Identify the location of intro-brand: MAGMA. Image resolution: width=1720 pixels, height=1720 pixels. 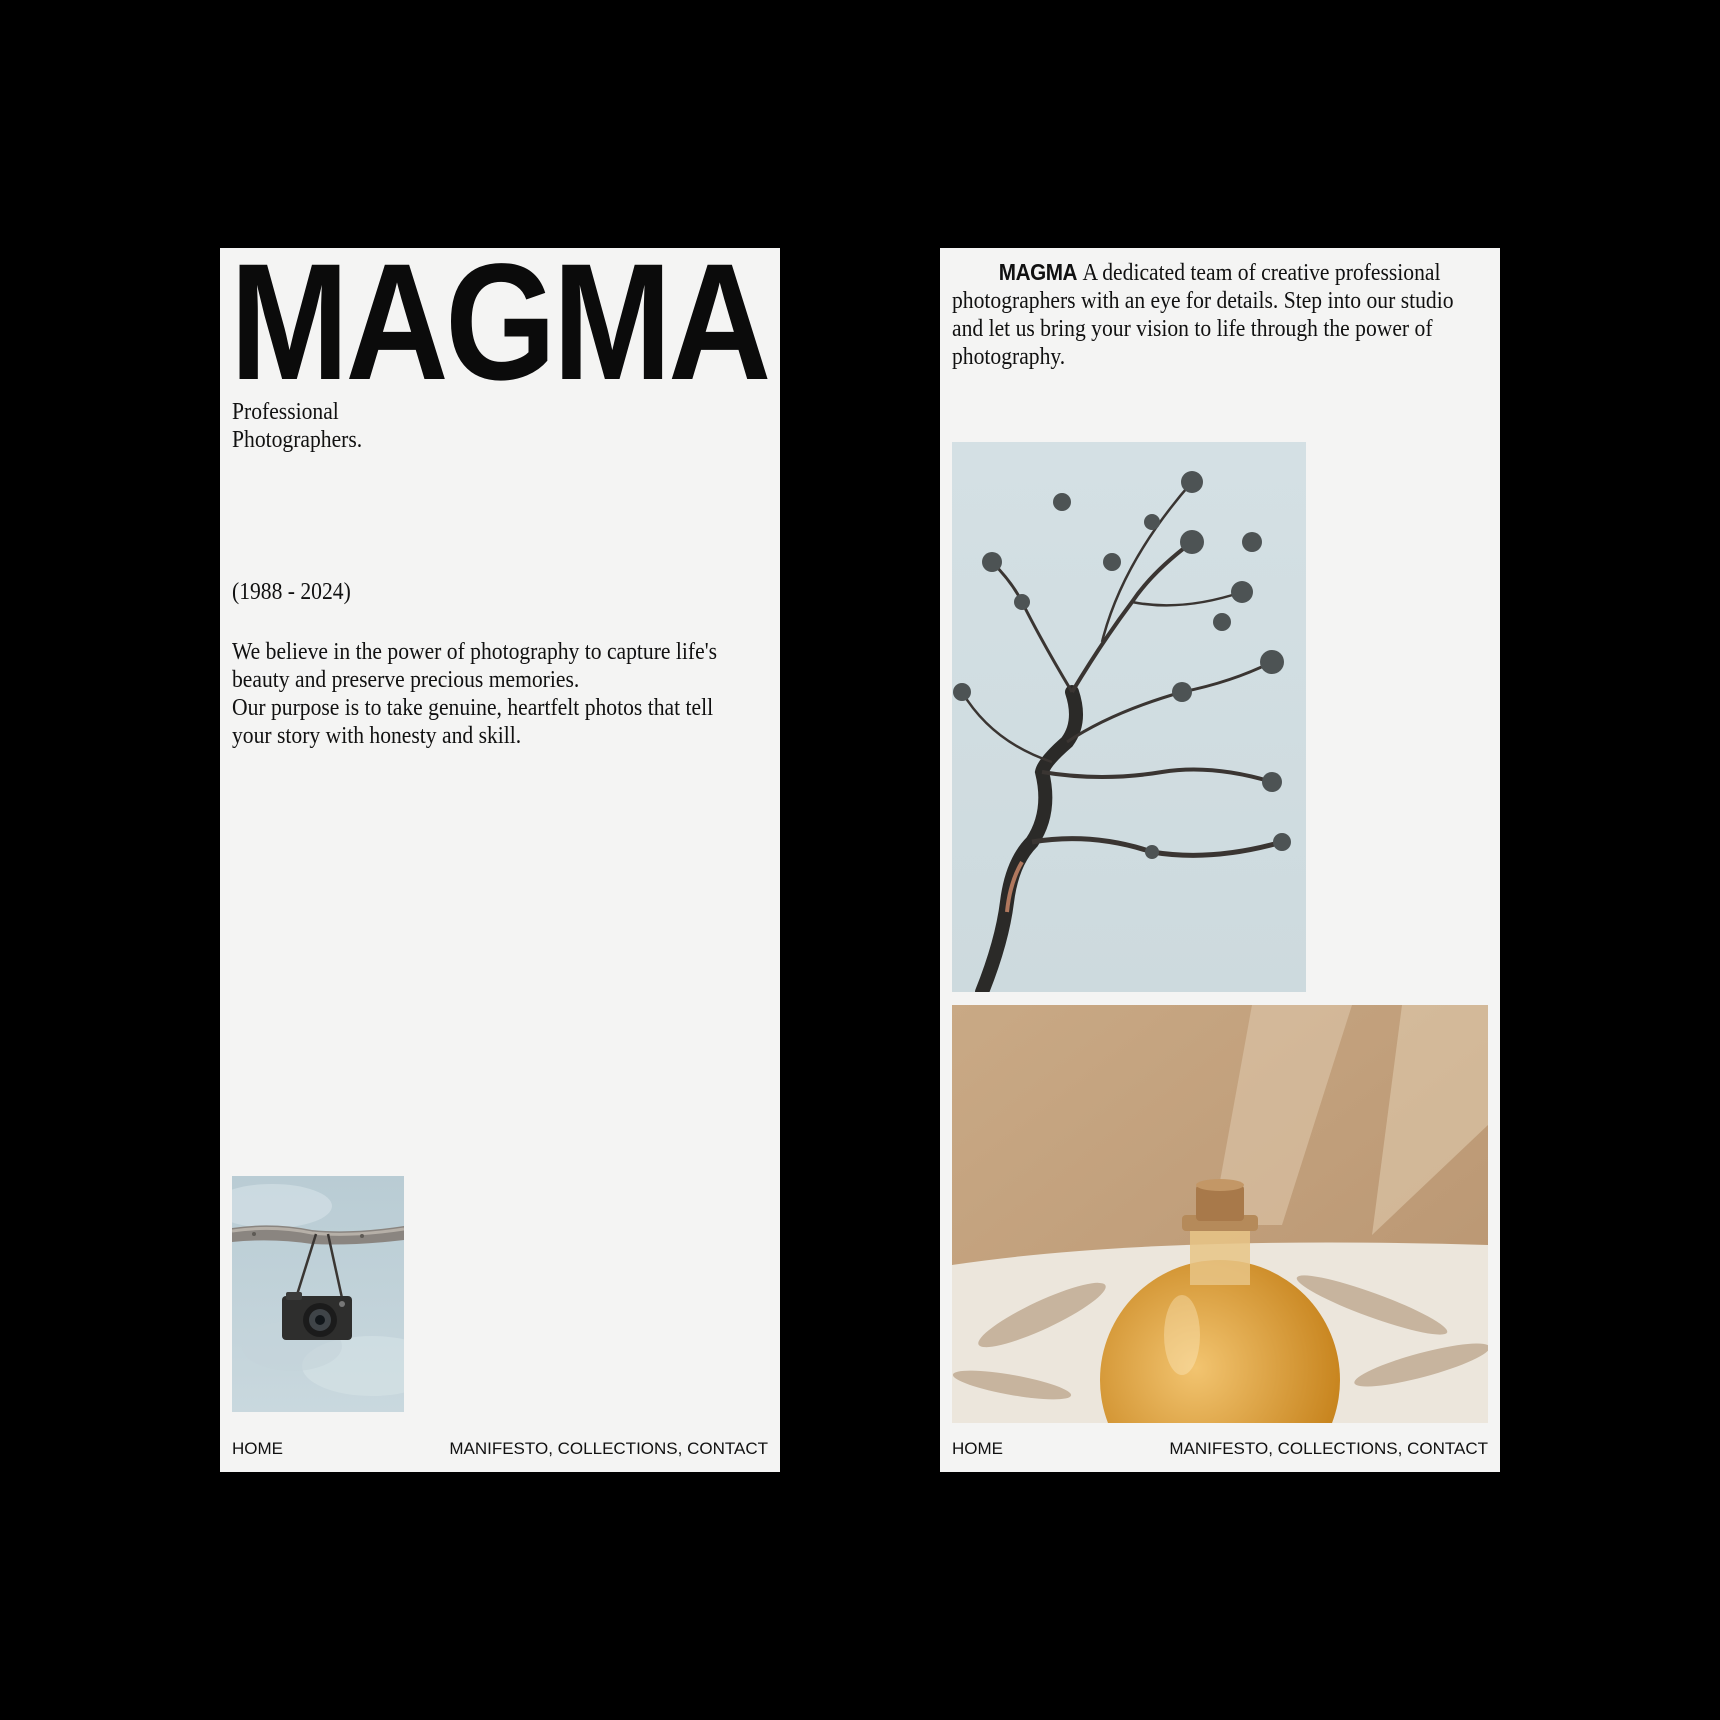
(1038, 272).